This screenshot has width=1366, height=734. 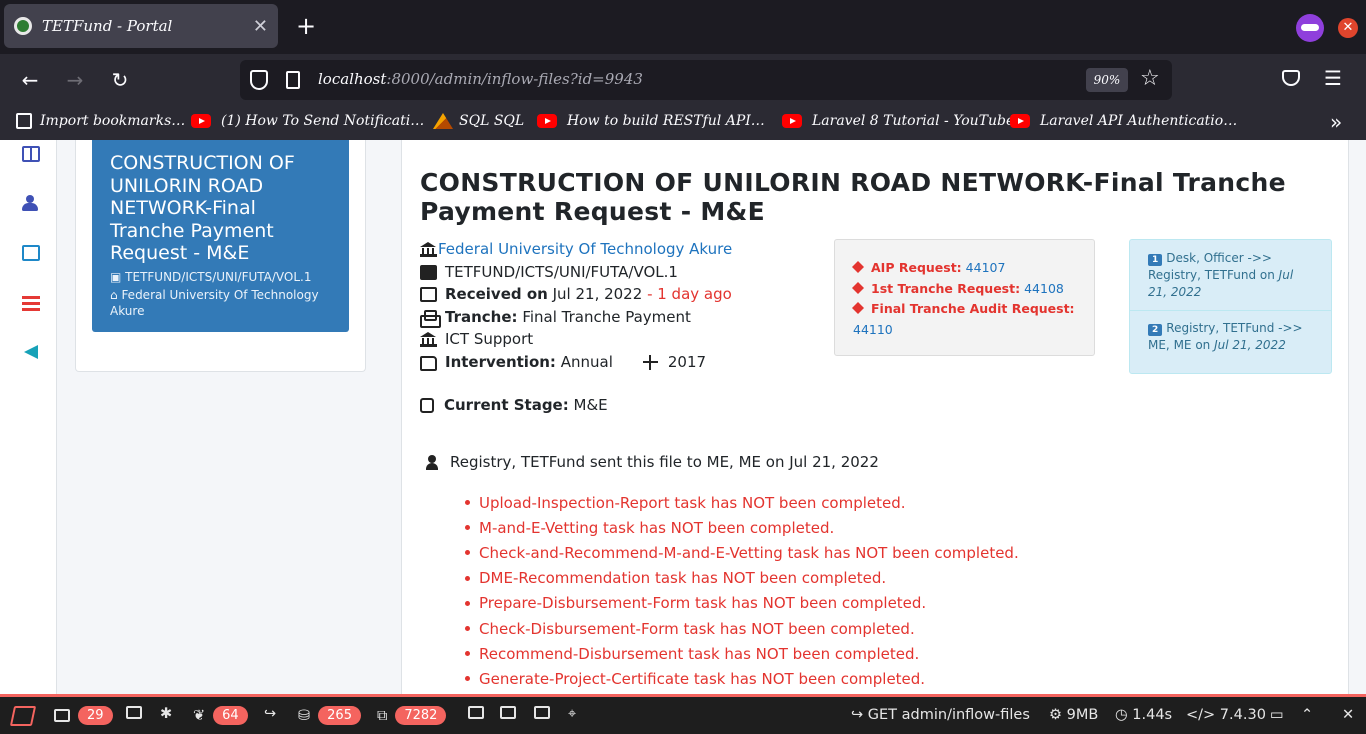 I want to click on debug-tags-tab: ⌖, so click(x=572, y=714).